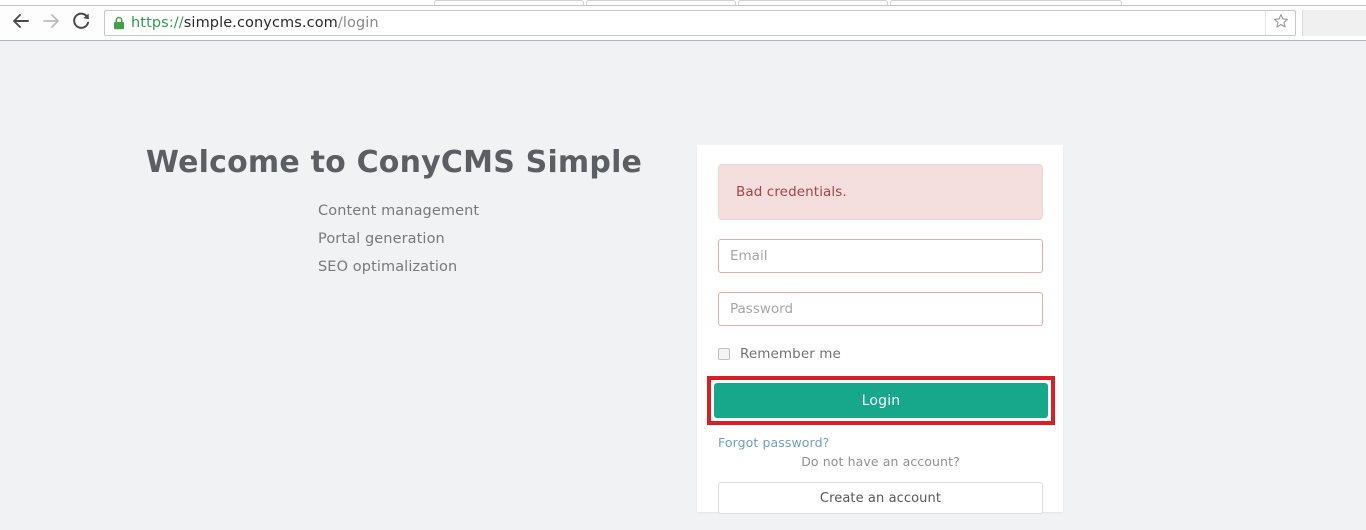  I want to click on login-button-highlight-box: Login, so click(881, 400).